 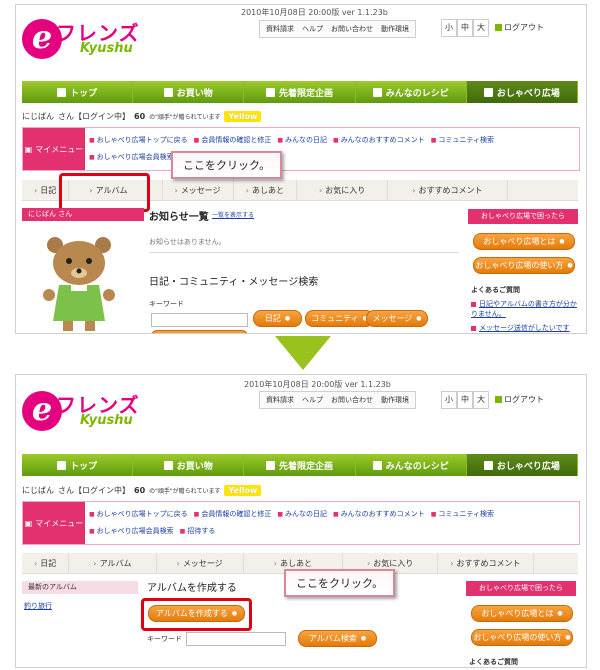 I want to click on faq-item: メッセージ送信がしたいです, so click(x=520, y=328).